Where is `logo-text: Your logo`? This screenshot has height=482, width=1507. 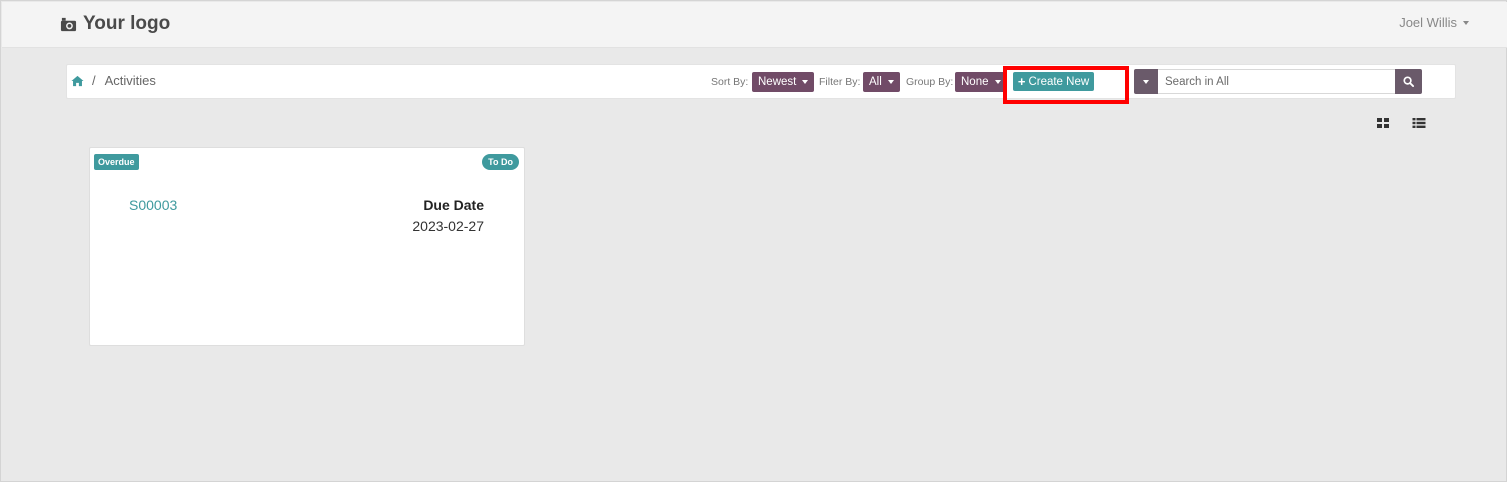 logo-text: Your logo is located at coordinates (127, 23).